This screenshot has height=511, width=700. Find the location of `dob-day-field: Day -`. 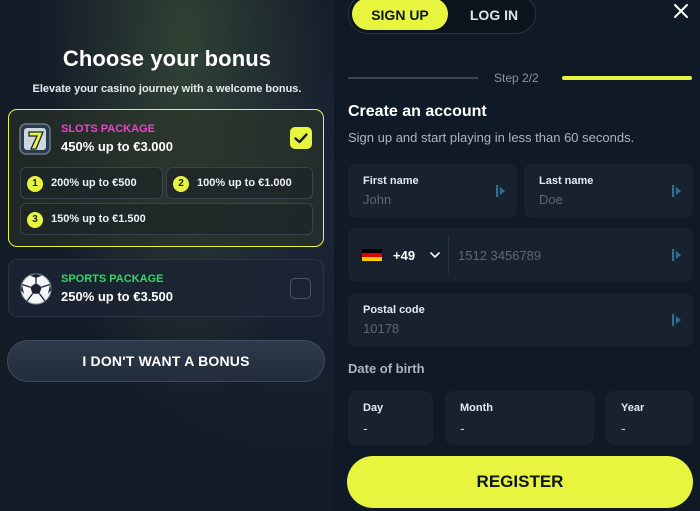

dob-day-field: Day - is located at coordinates (390, 418).